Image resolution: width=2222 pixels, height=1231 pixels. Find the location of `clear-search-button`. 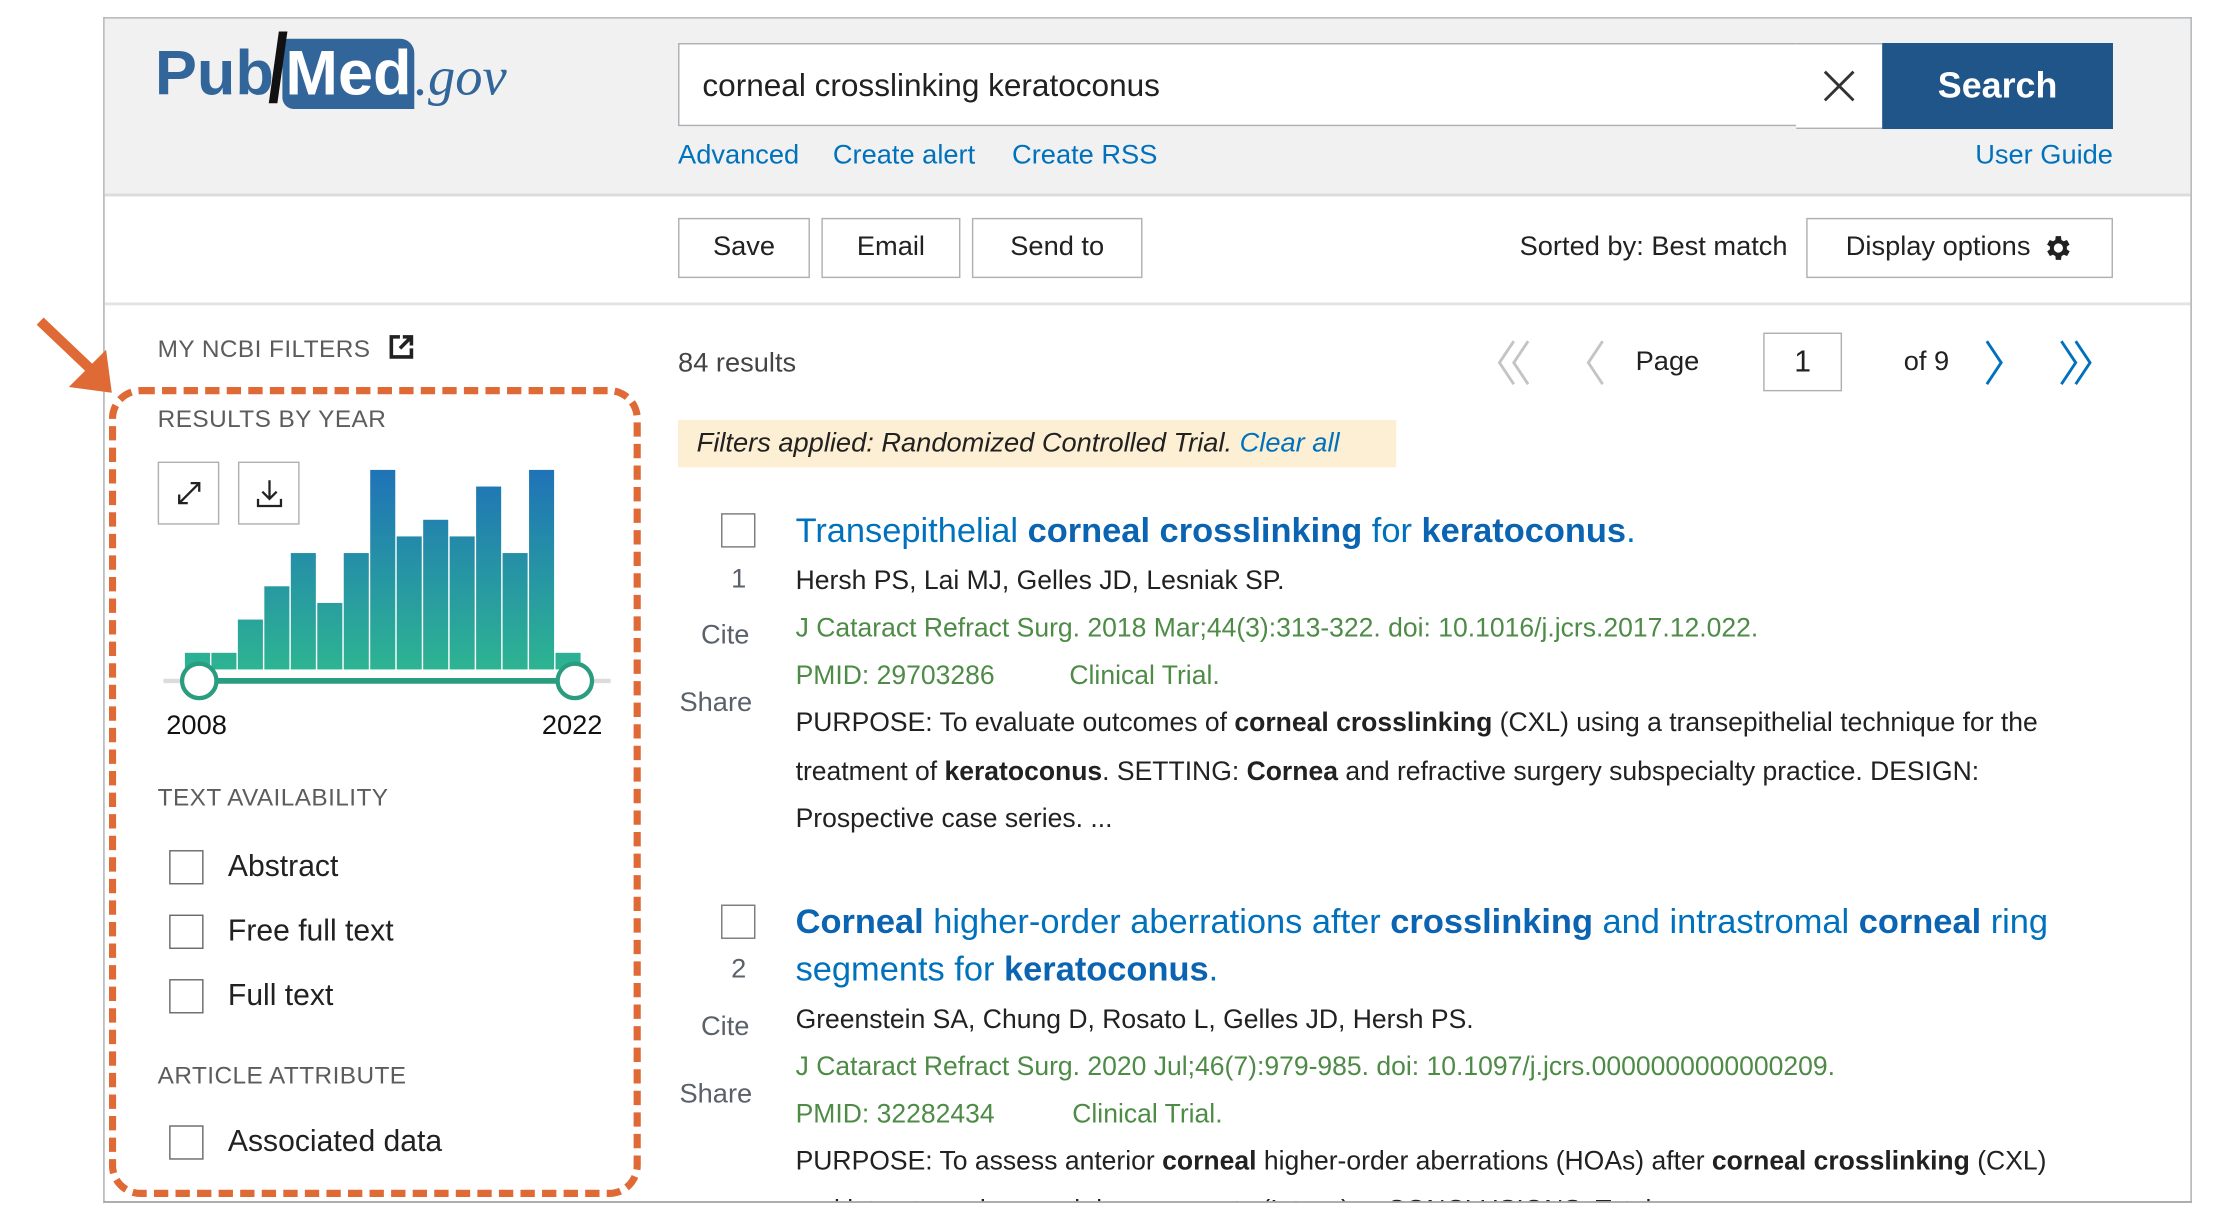

clear-search-button is located at coordinates (1839, 86).